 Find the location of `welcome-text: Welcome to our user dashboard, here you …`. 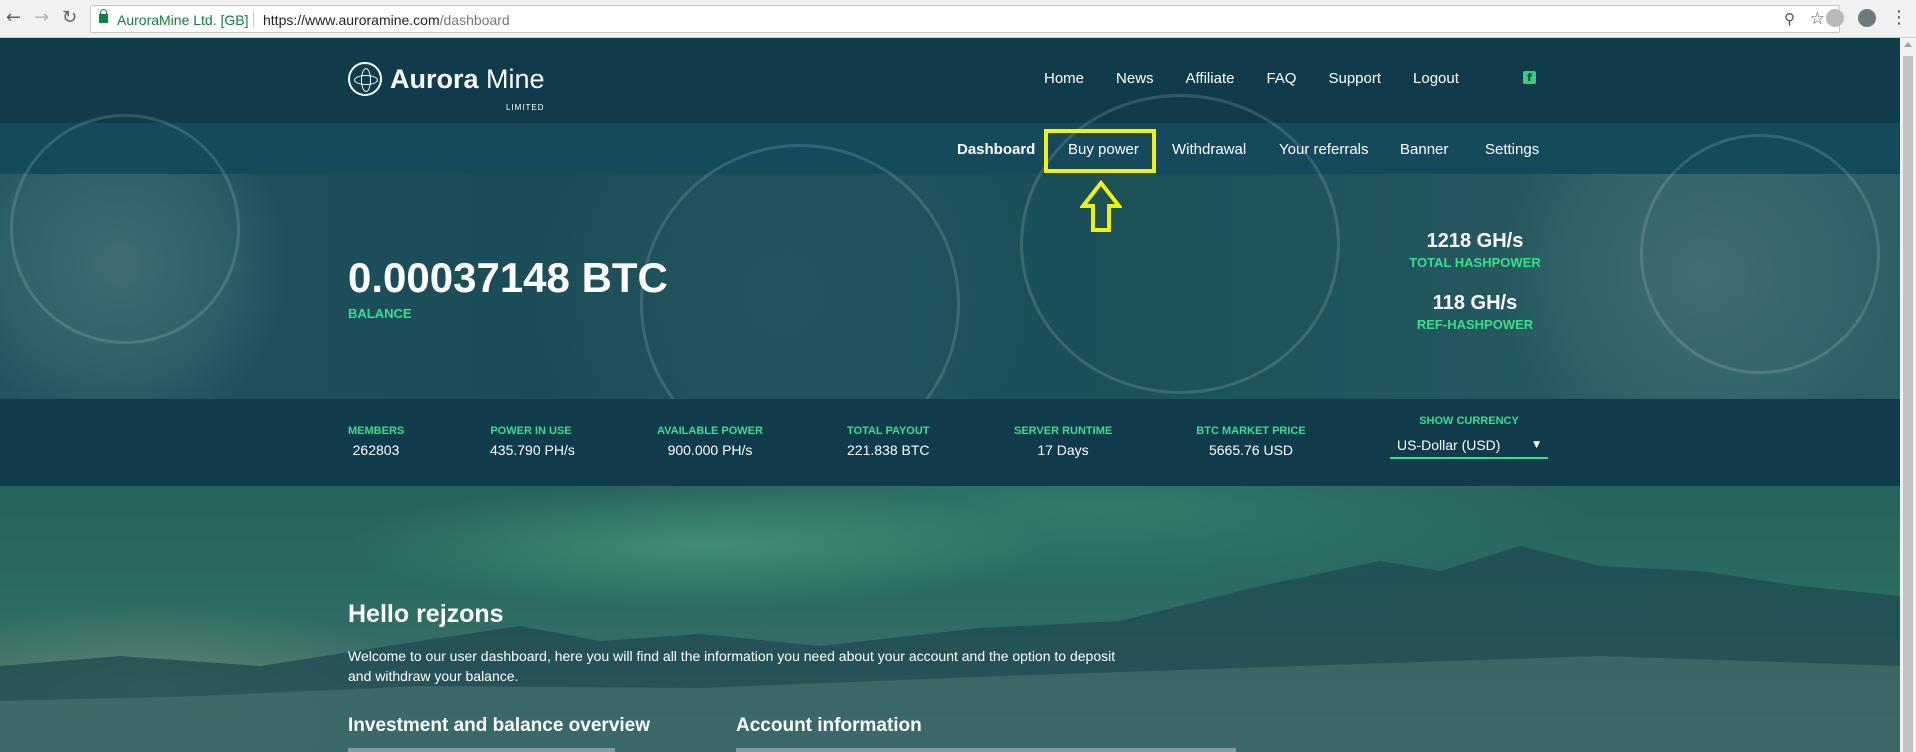

welcome-text: Welcome to our user dashboard, here you … is located at coordinates (732, 666).